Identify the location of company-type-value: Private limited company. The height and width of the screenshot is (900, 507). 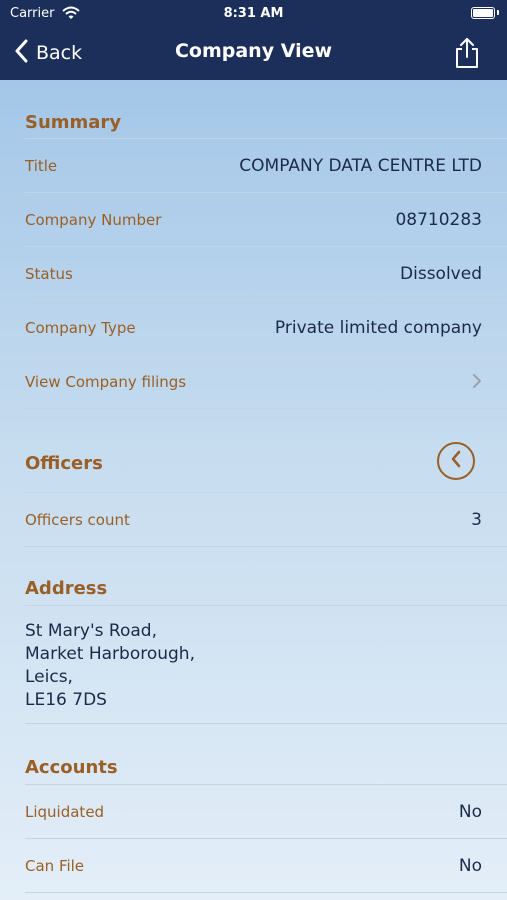
(378, 327).